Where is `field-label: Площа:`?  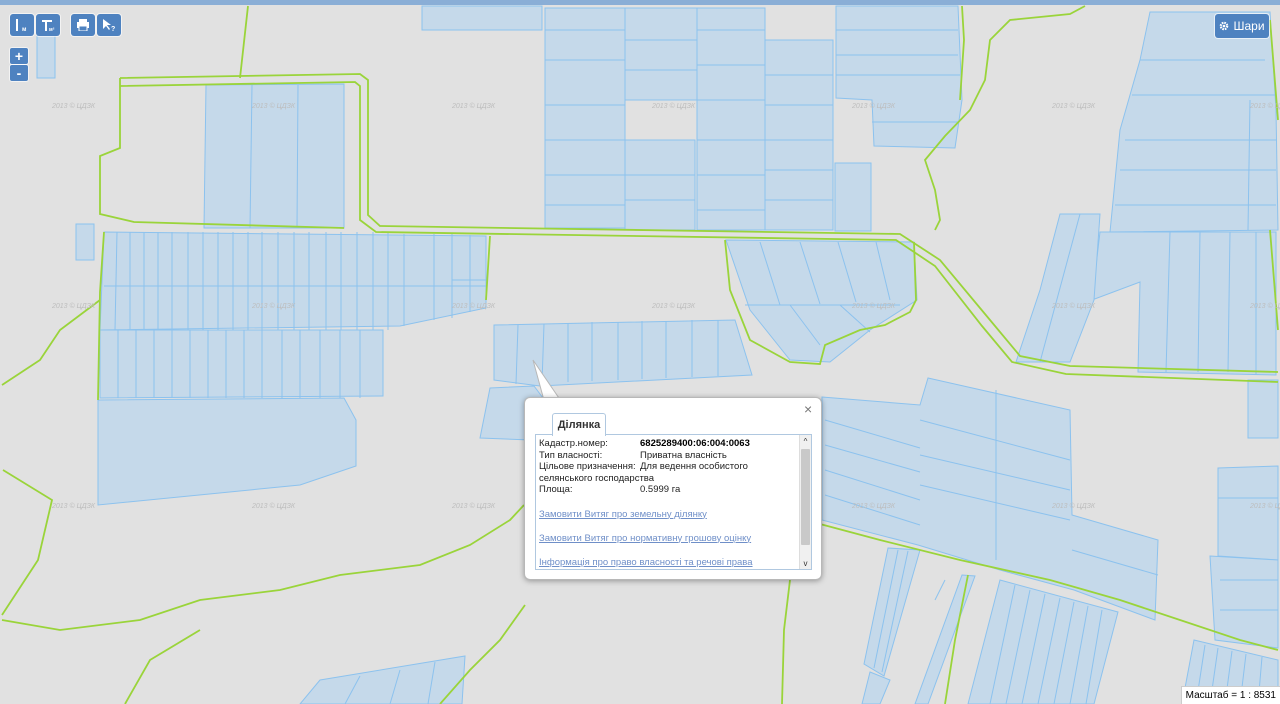
field-label: Площа: is located at coordinates (556, 489).